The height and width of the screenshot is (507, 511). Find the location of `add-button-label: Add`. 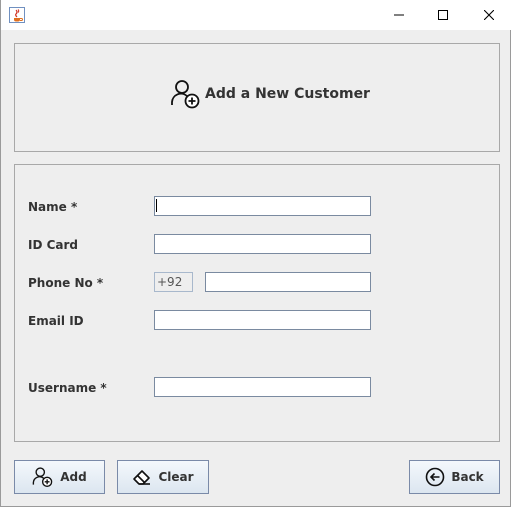

add-button-label: Add is located at coordinates (73, 477).